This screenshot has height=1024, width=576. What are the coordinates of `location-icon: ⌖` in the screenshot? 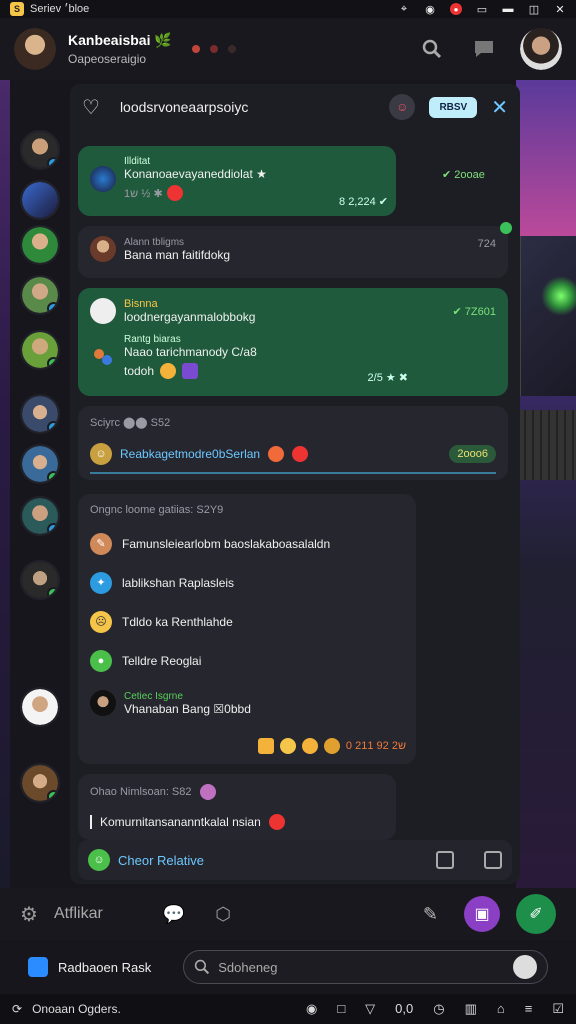 It's located at (404, 8).